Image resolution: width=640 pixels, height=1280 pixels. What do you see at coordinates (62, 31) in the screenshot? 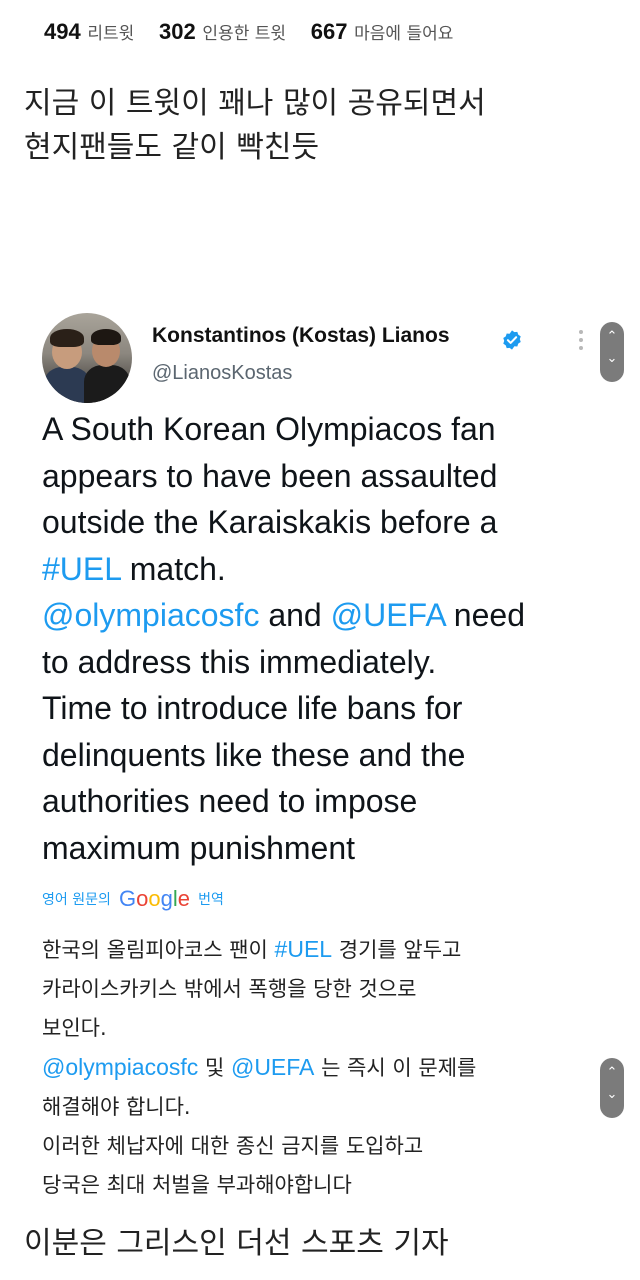
I see `retweet-count: 494` at bounding box center [62, 31].